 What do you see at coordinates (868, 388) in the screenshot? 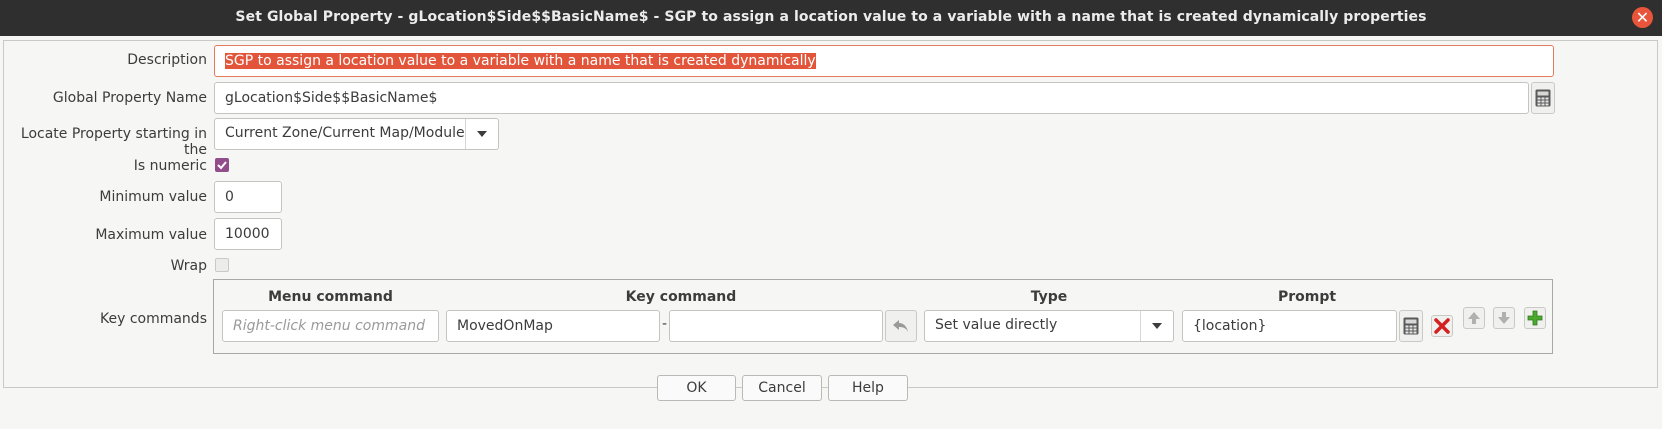
I see `help-button: Help` at bounding box center [868, 388].